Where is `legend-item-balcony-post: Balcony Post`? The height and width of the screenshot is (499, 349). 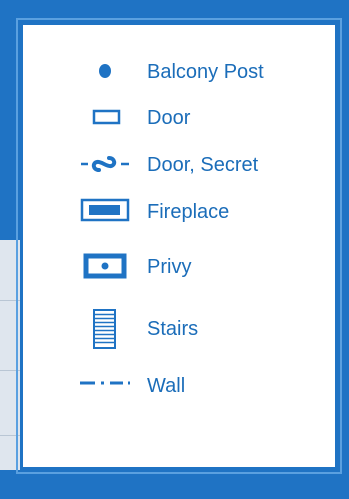 legend-item-balcony-post: Balcony Post is located at coordinates (179, 72).